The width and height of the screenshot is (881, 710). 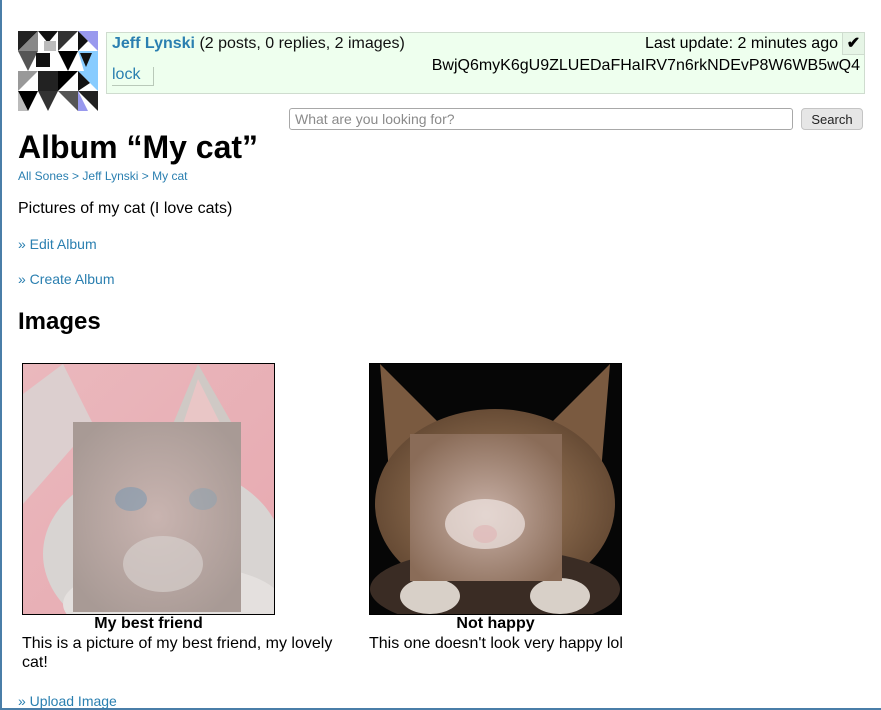 What do you see at coordinates (302, 43) in the screenshot?
I see `sone-stats: (2 posts, 0 replies, 2 images)` at bounding box center [302, 43].